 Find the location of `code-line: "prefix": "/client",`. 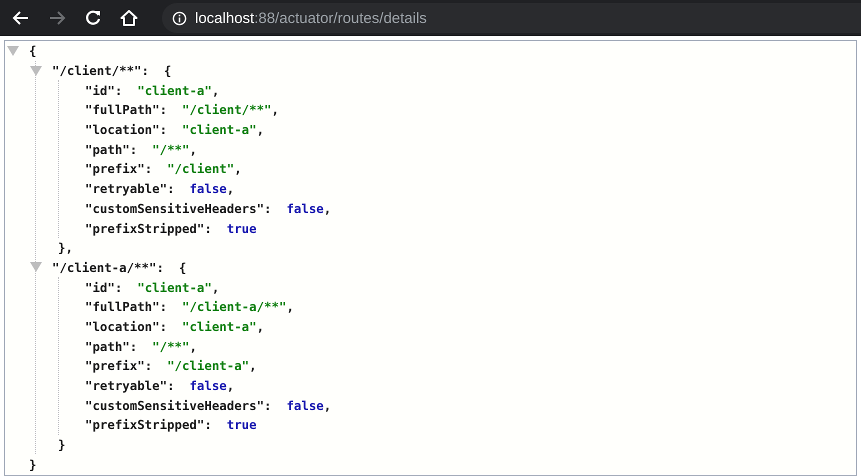

code-line: "prefix": "/client", is located at coordinates (163, 168).